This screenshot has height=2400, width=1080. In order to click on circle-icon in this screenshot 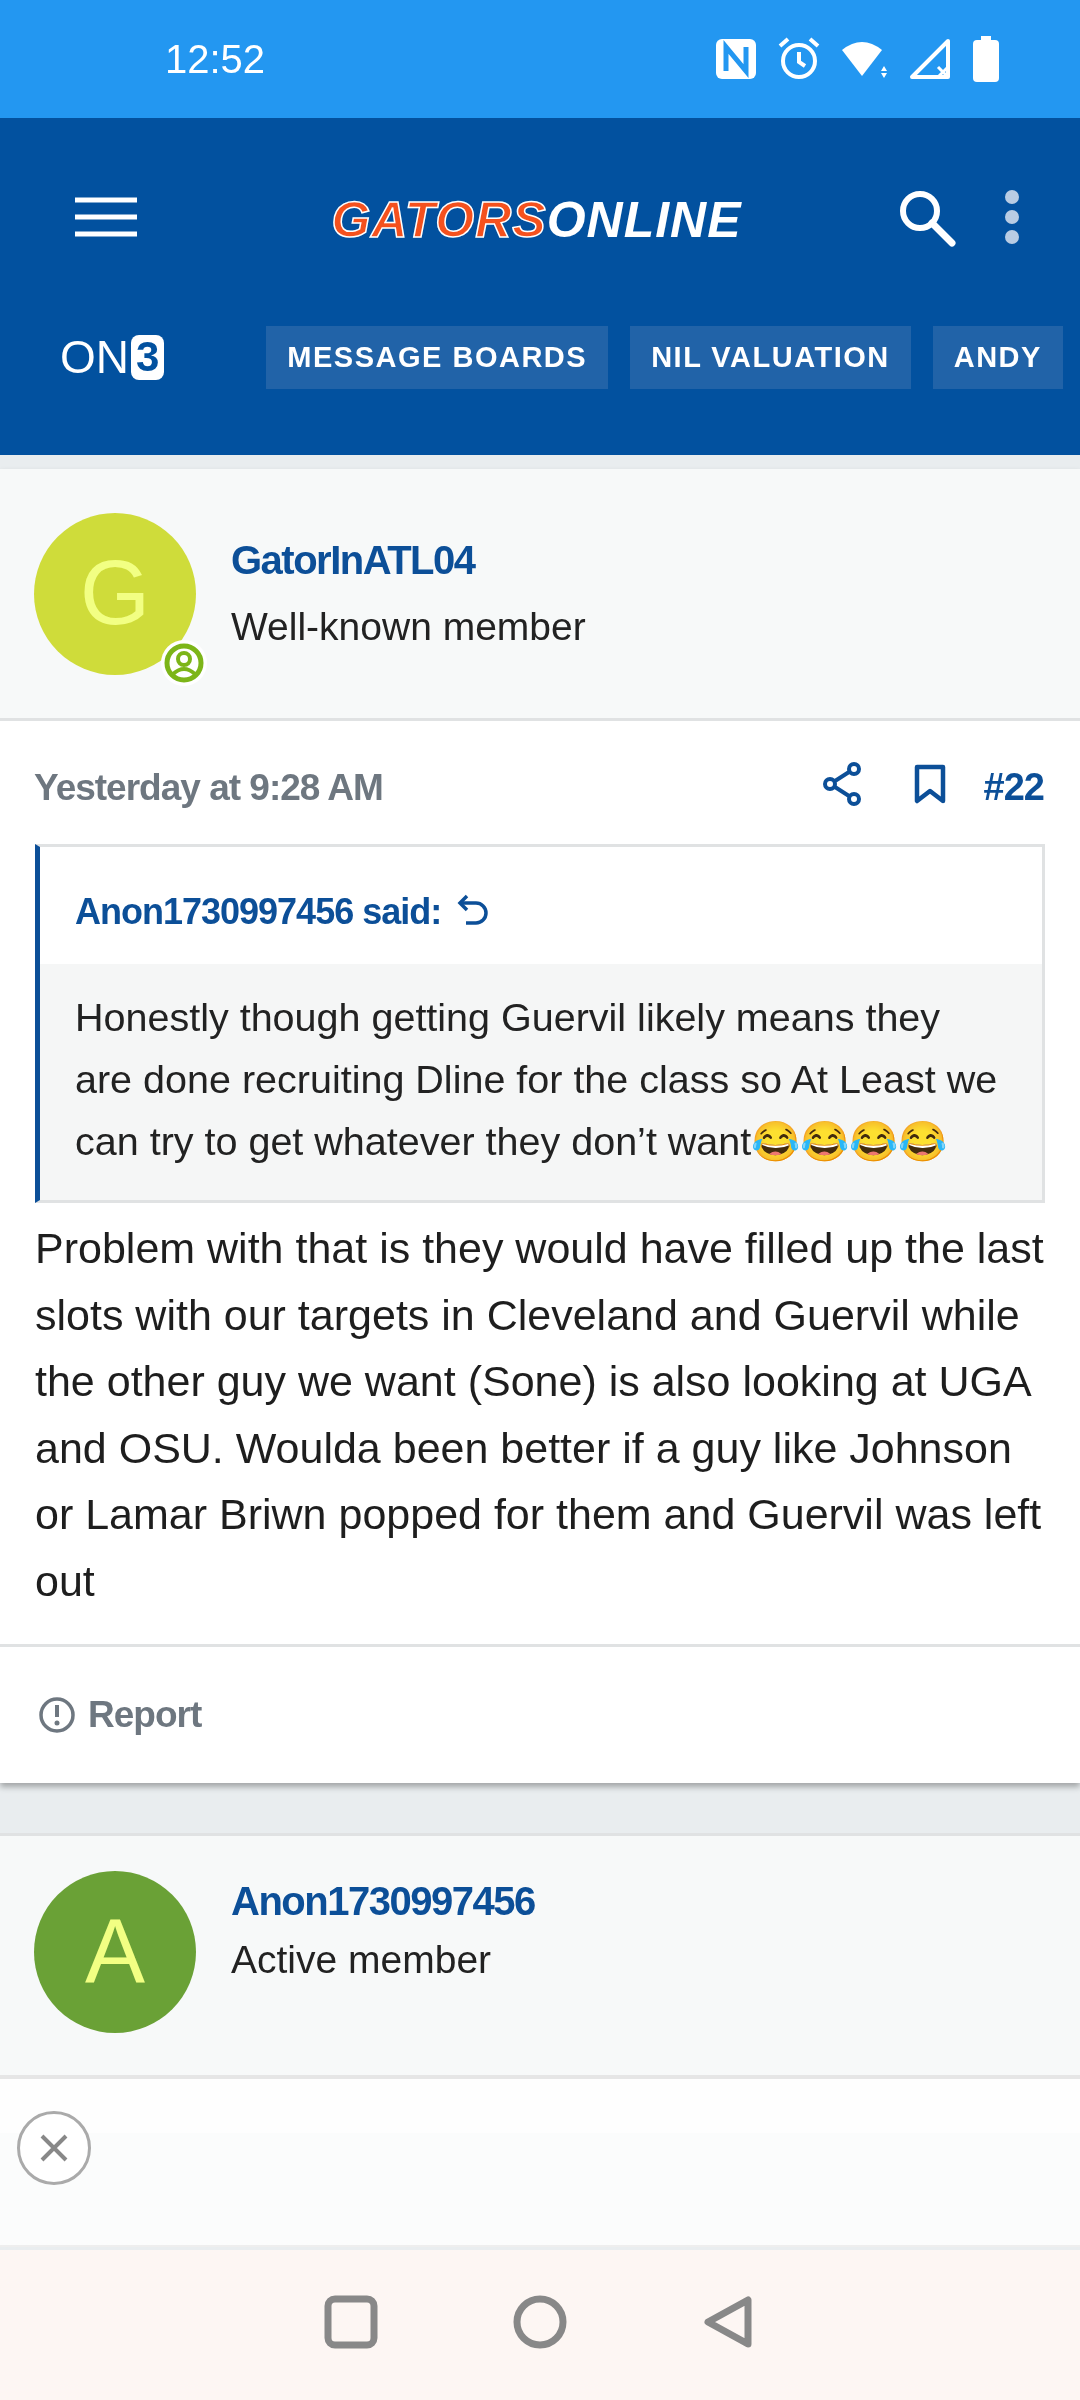, I will do `click(540, 2321)`.